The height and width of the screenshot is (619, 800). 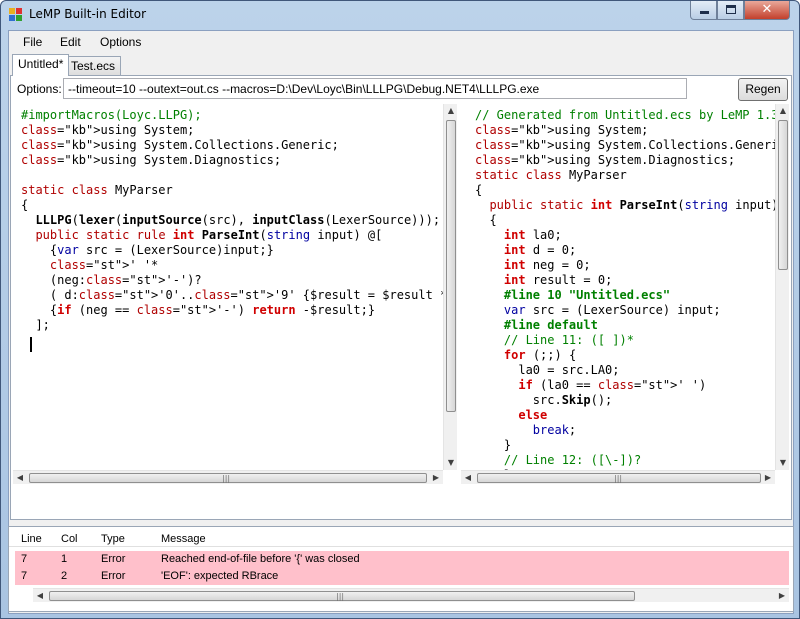 I want to click on code-line: ];, so click(x=232, y=325).